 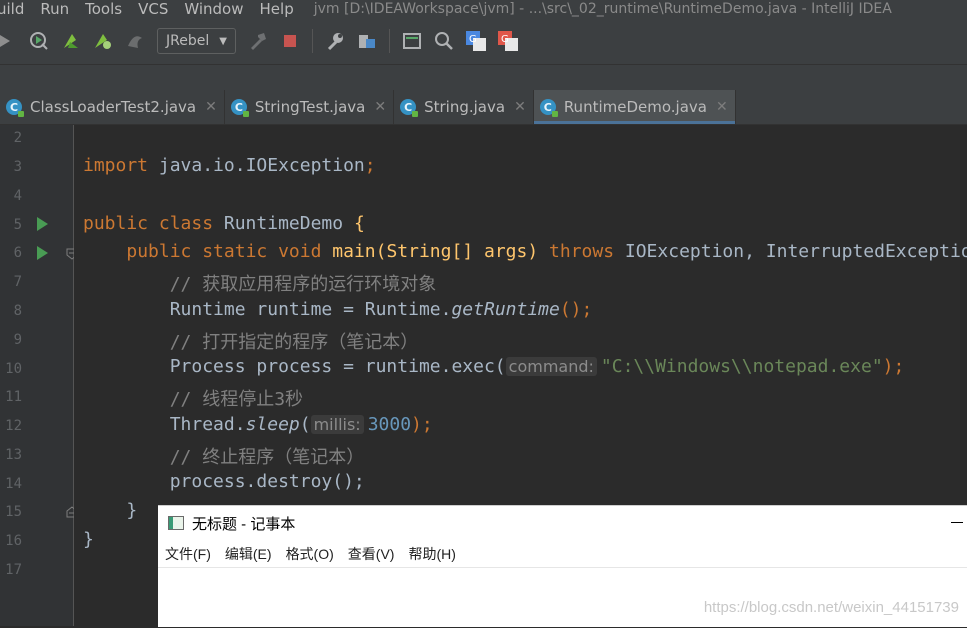 I want to click on toolbar: JRebel ▼ G G, so click(x=483, y=41).